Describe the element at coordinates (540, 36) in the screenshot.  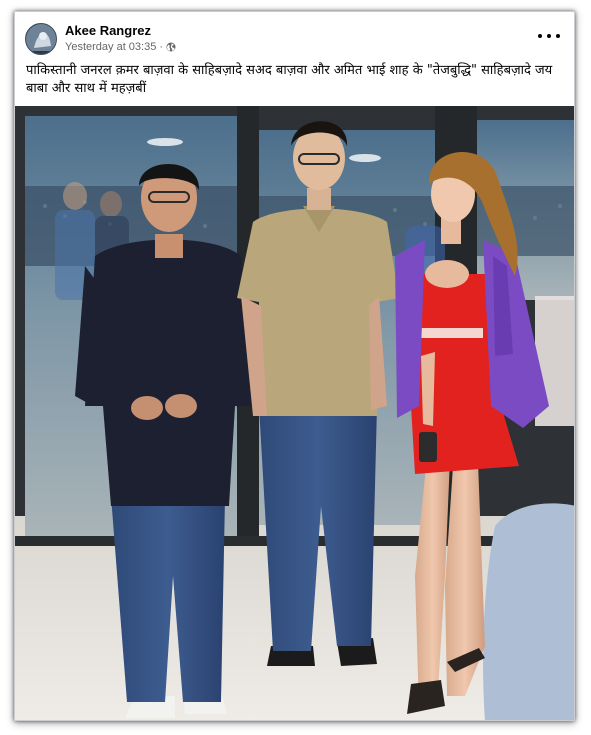
I see `more-options-icon` at that location.